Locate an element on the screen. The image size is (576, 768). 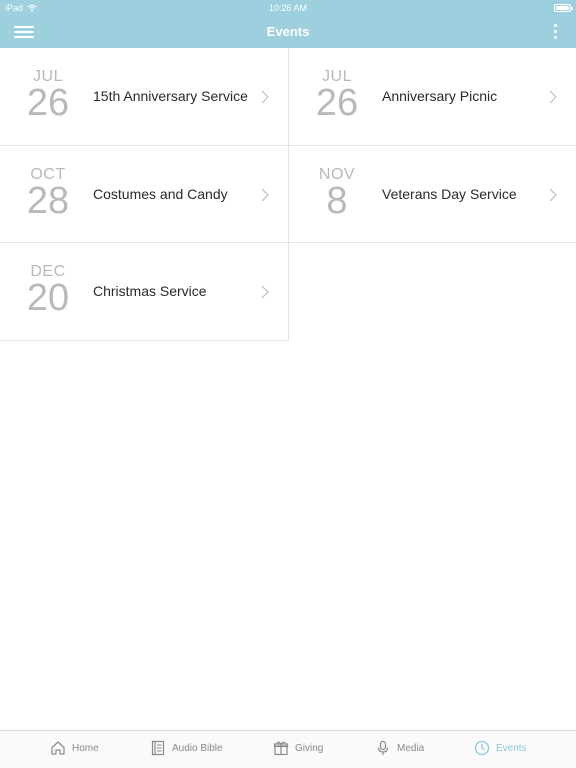
more-options-button is located at coordinates (555, 33).